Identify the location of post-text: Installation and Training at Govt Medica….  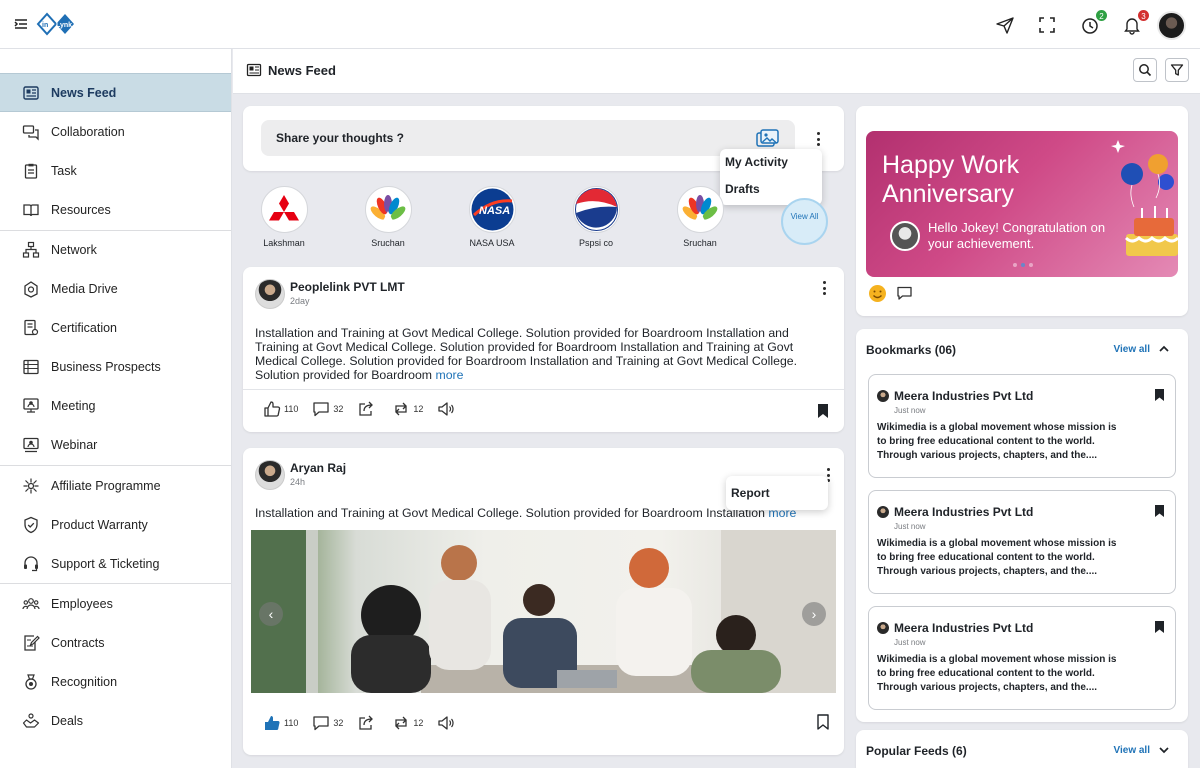
(526, 354).